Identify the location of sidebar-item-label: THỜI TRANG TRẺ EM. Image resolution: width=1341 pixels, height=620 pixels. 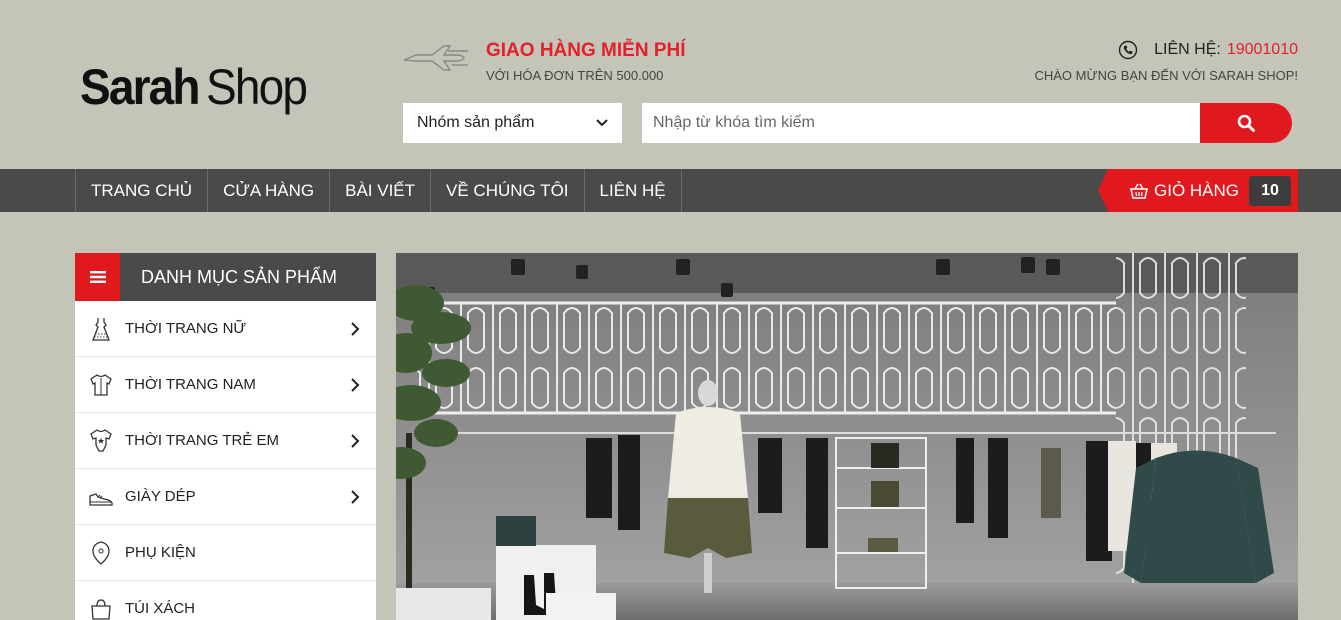
(202, 440).